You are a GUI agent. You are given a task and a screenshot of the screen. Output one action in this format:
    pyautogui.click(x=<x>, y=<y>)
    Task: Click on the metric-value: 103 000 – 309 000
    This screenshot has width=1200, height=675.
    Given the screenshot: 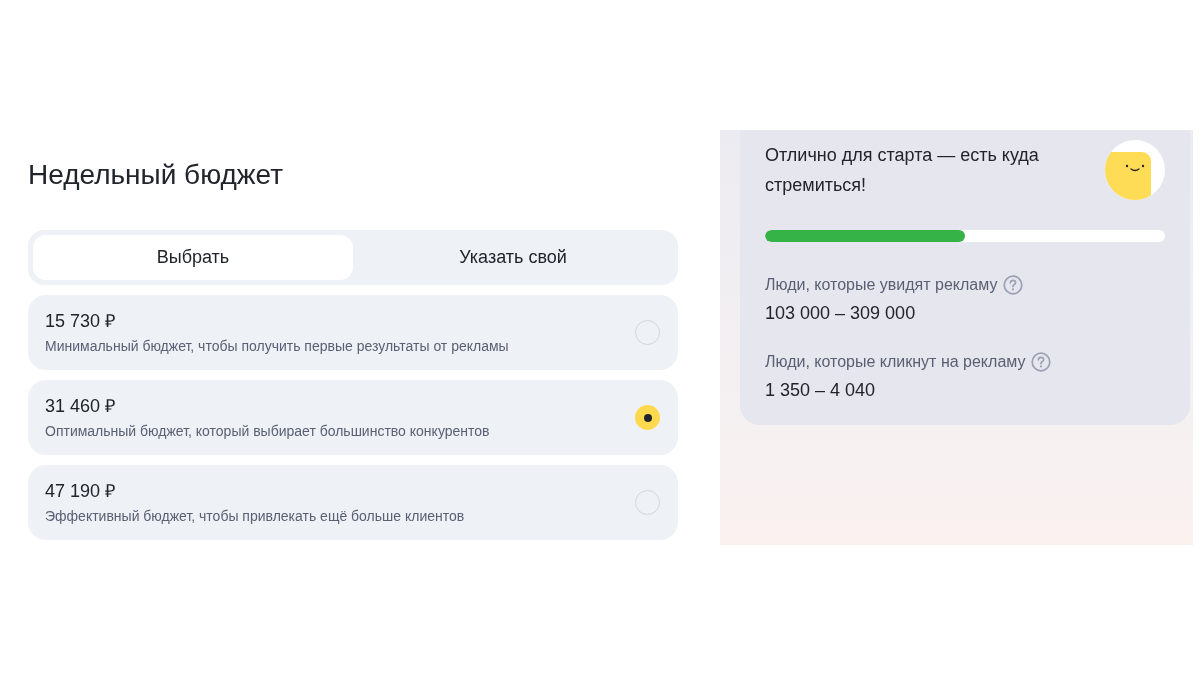 What is the action you would take?
    pyautogui.click(x=840, y=313)
    